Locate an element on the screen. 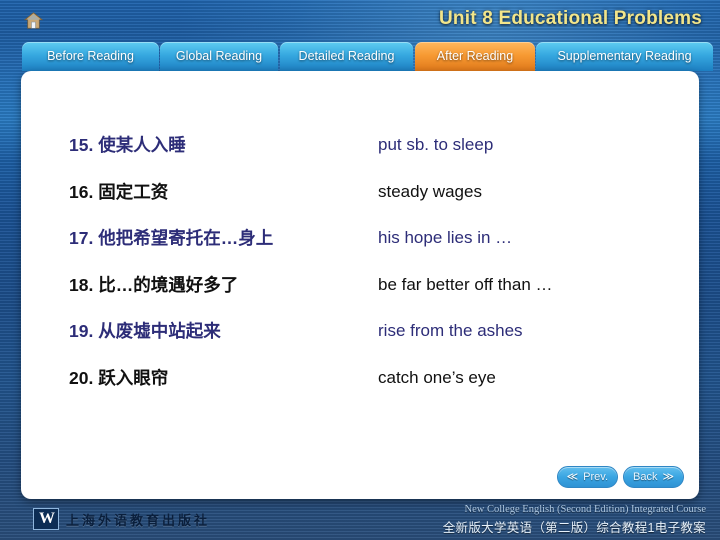 Image resolution: width=720 pixels, height=540 pixels. english-phrase: catch one’s eye is located at coordinates (437, 377).